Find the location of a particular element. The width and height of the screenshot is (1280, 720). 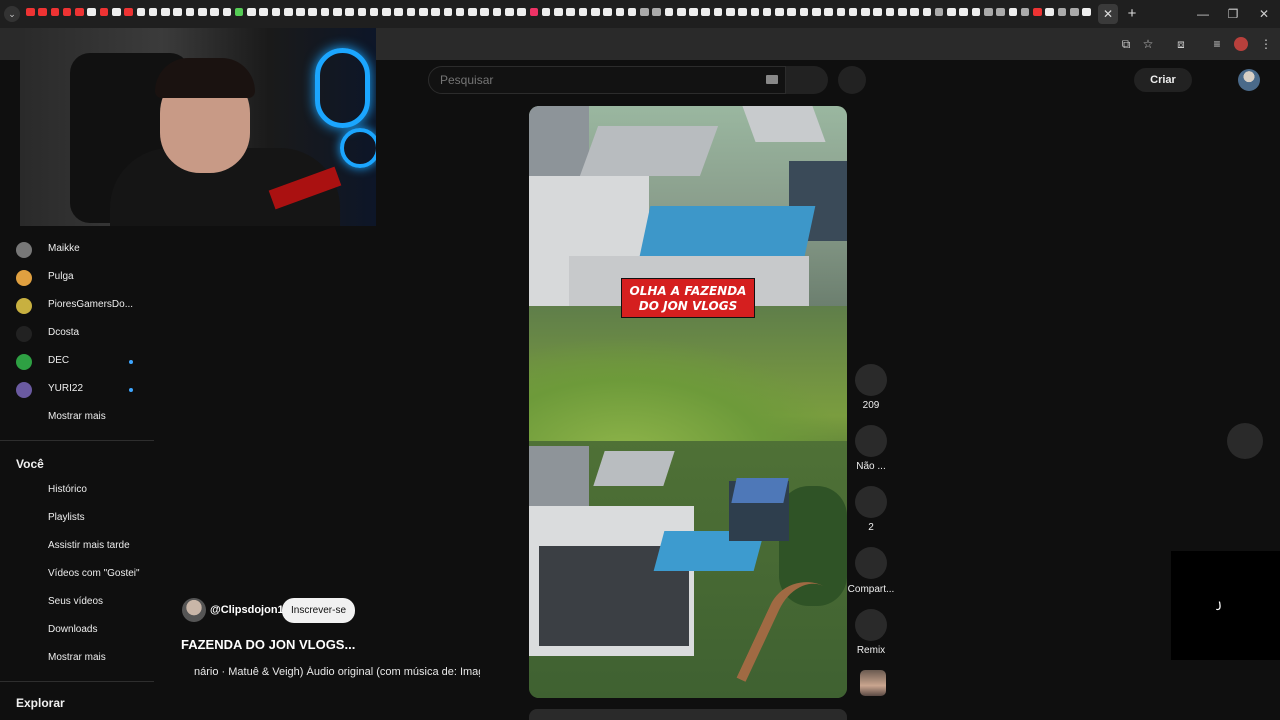

channel-name: @Clipsdojon1 is located at coordinates (247, 610).